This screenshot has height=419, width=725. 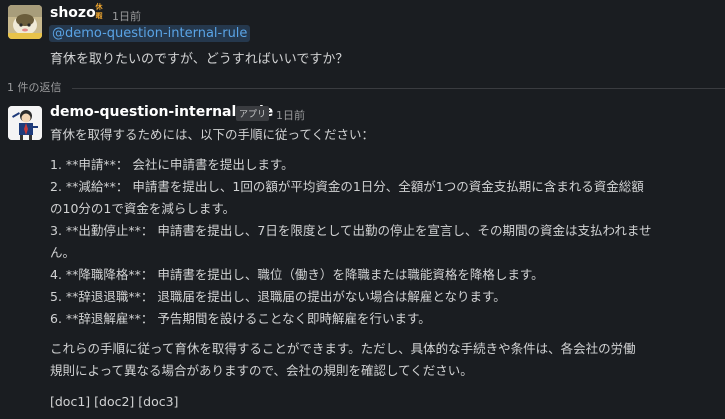 I want to click on step-line: ん。, so click(x=63, y=252).